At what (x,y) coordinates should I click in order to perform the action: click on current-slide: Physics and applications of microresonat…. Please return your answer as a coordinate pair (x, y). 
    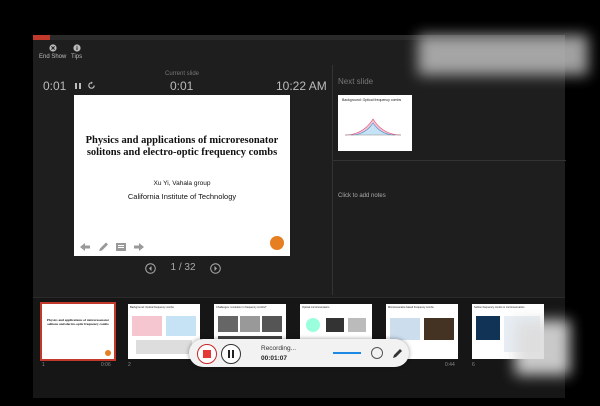
    Looking at the image, I should click on (182, 175).